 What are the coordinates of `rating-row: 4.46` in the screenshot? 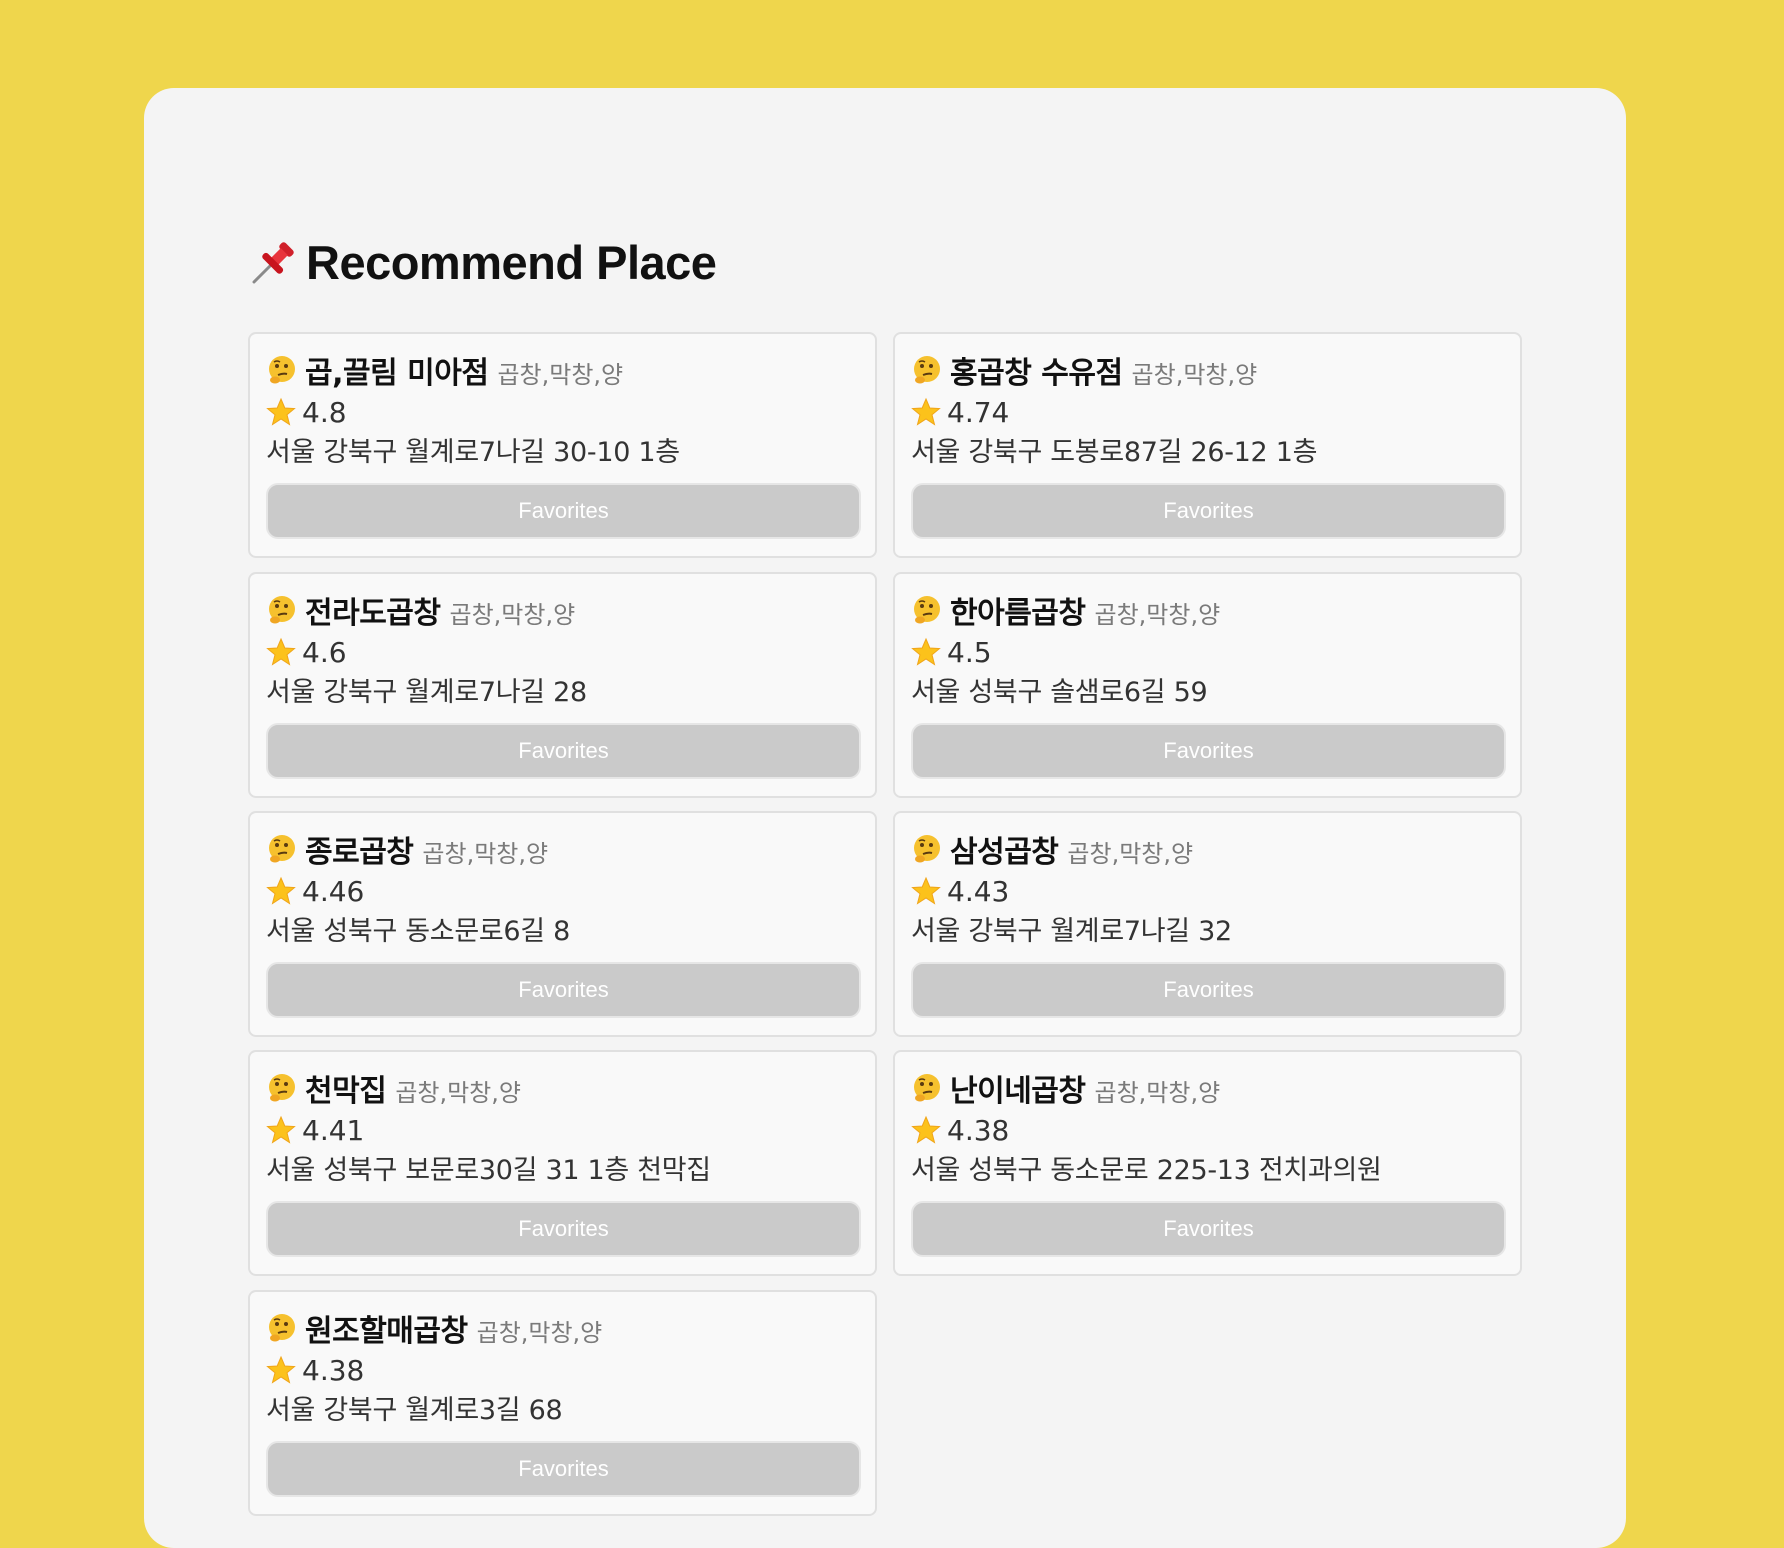 It's located at (315, 891).